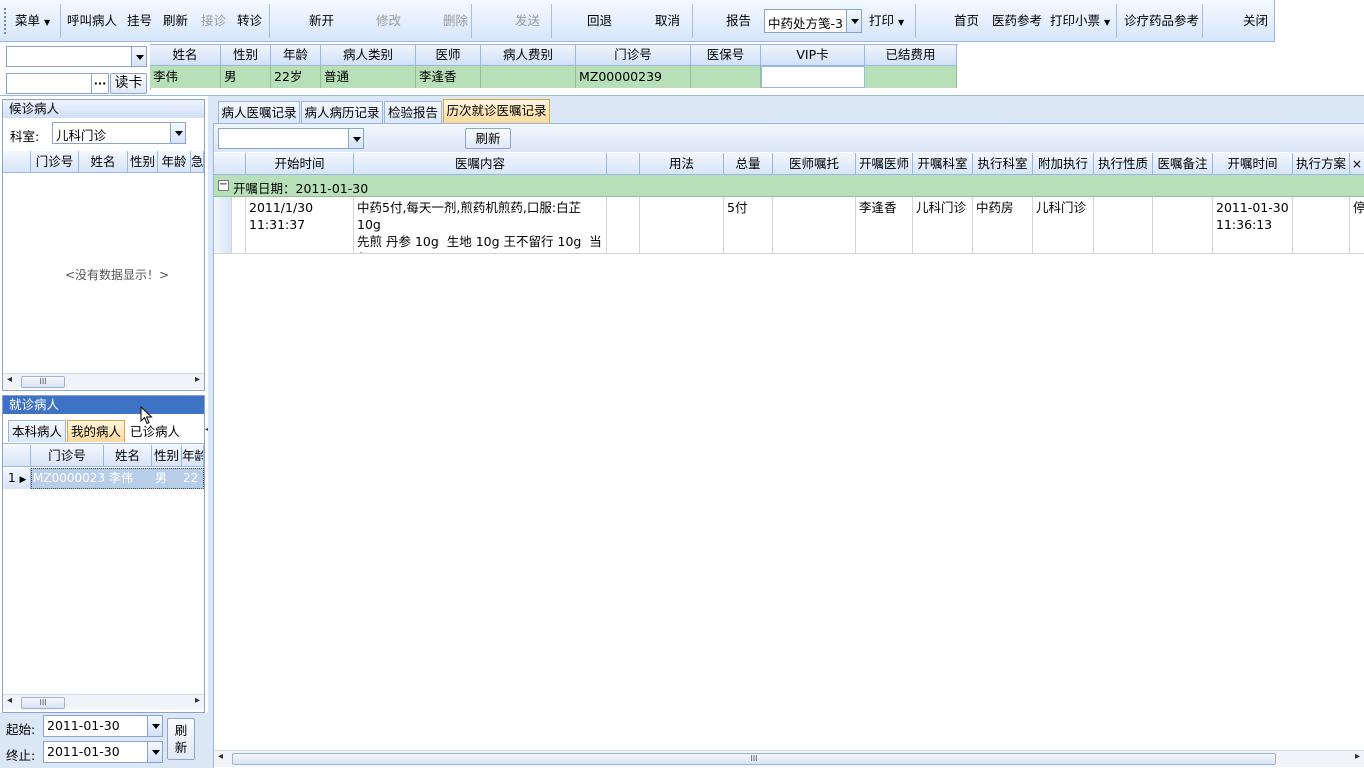 The width and height of the screenshot is (1364, 768). I want to click on date-refresh-label-1: 刷, so click(181, 730).